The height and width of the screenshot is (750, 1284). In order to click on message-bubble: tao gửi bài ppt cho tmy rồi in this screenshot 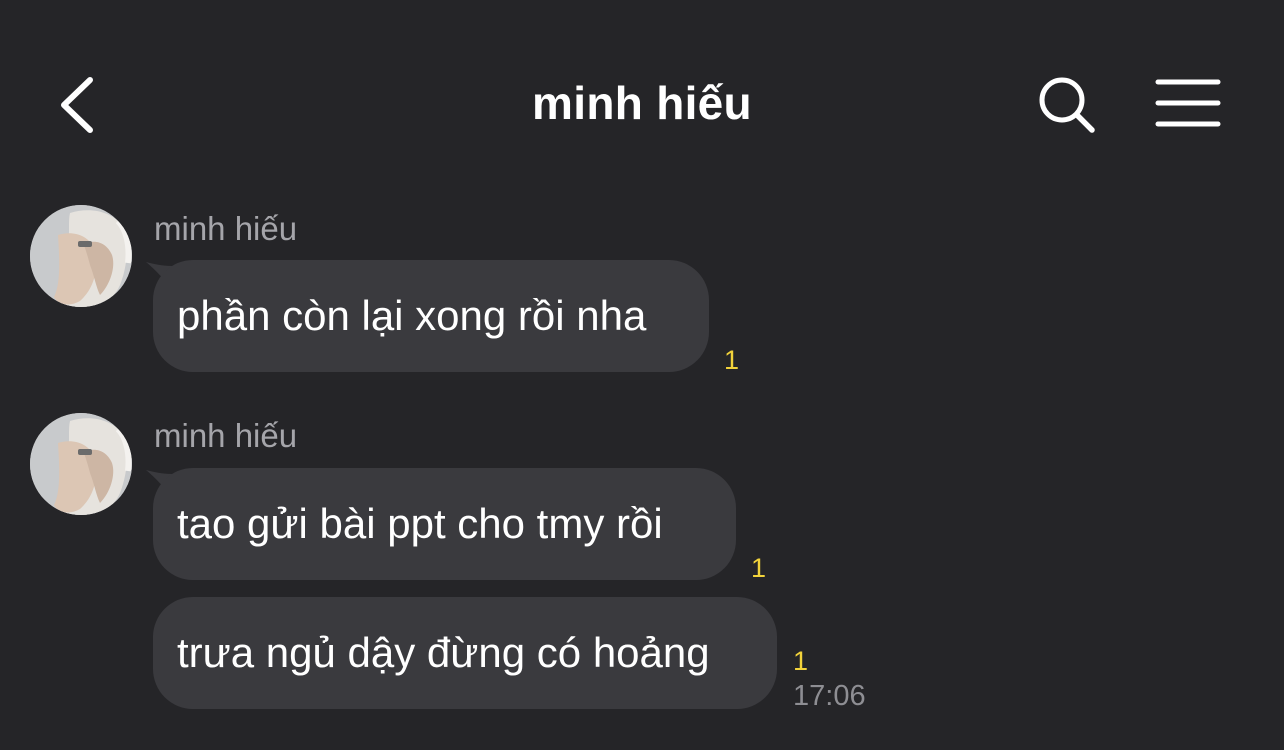, I will do `click(444, 524)`.